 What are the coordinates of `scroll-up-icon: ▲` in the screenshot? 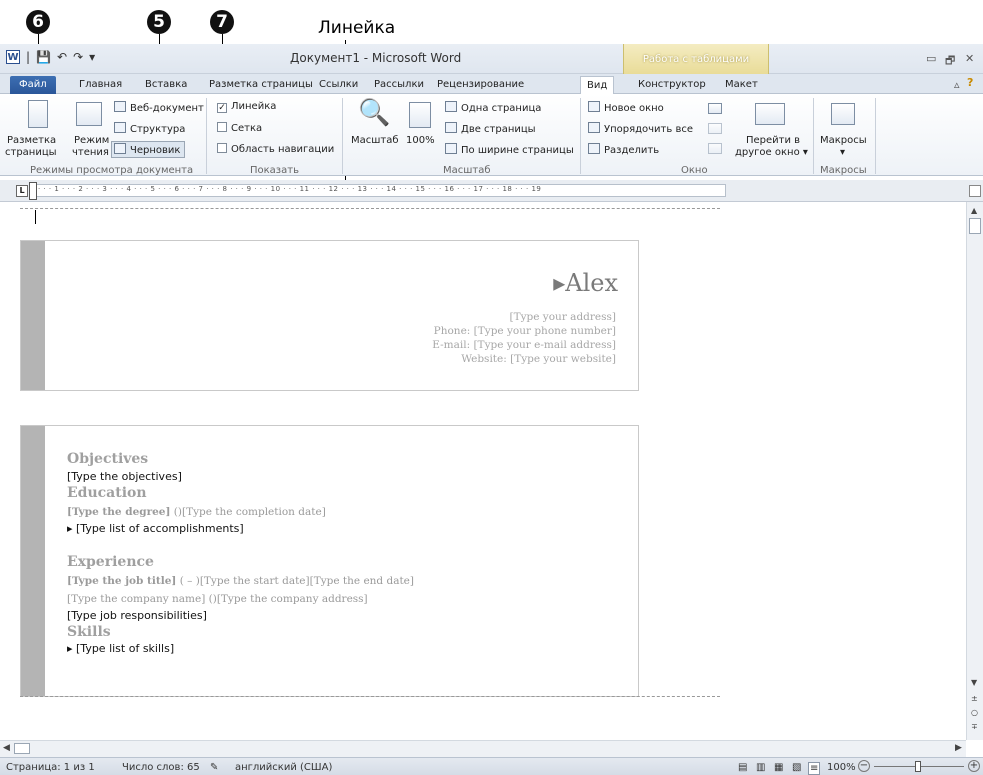 It's located at (974, 210).